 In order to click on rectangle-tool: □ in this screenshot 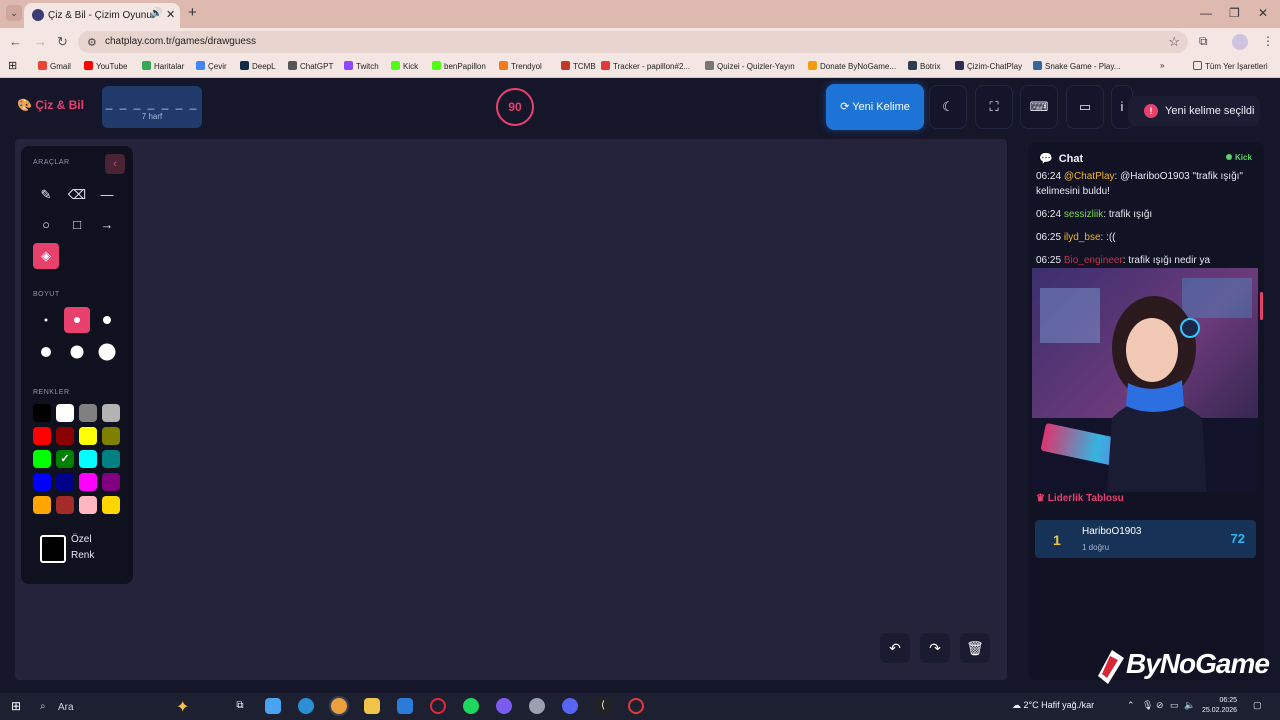, I will do `click(77, 225)`.